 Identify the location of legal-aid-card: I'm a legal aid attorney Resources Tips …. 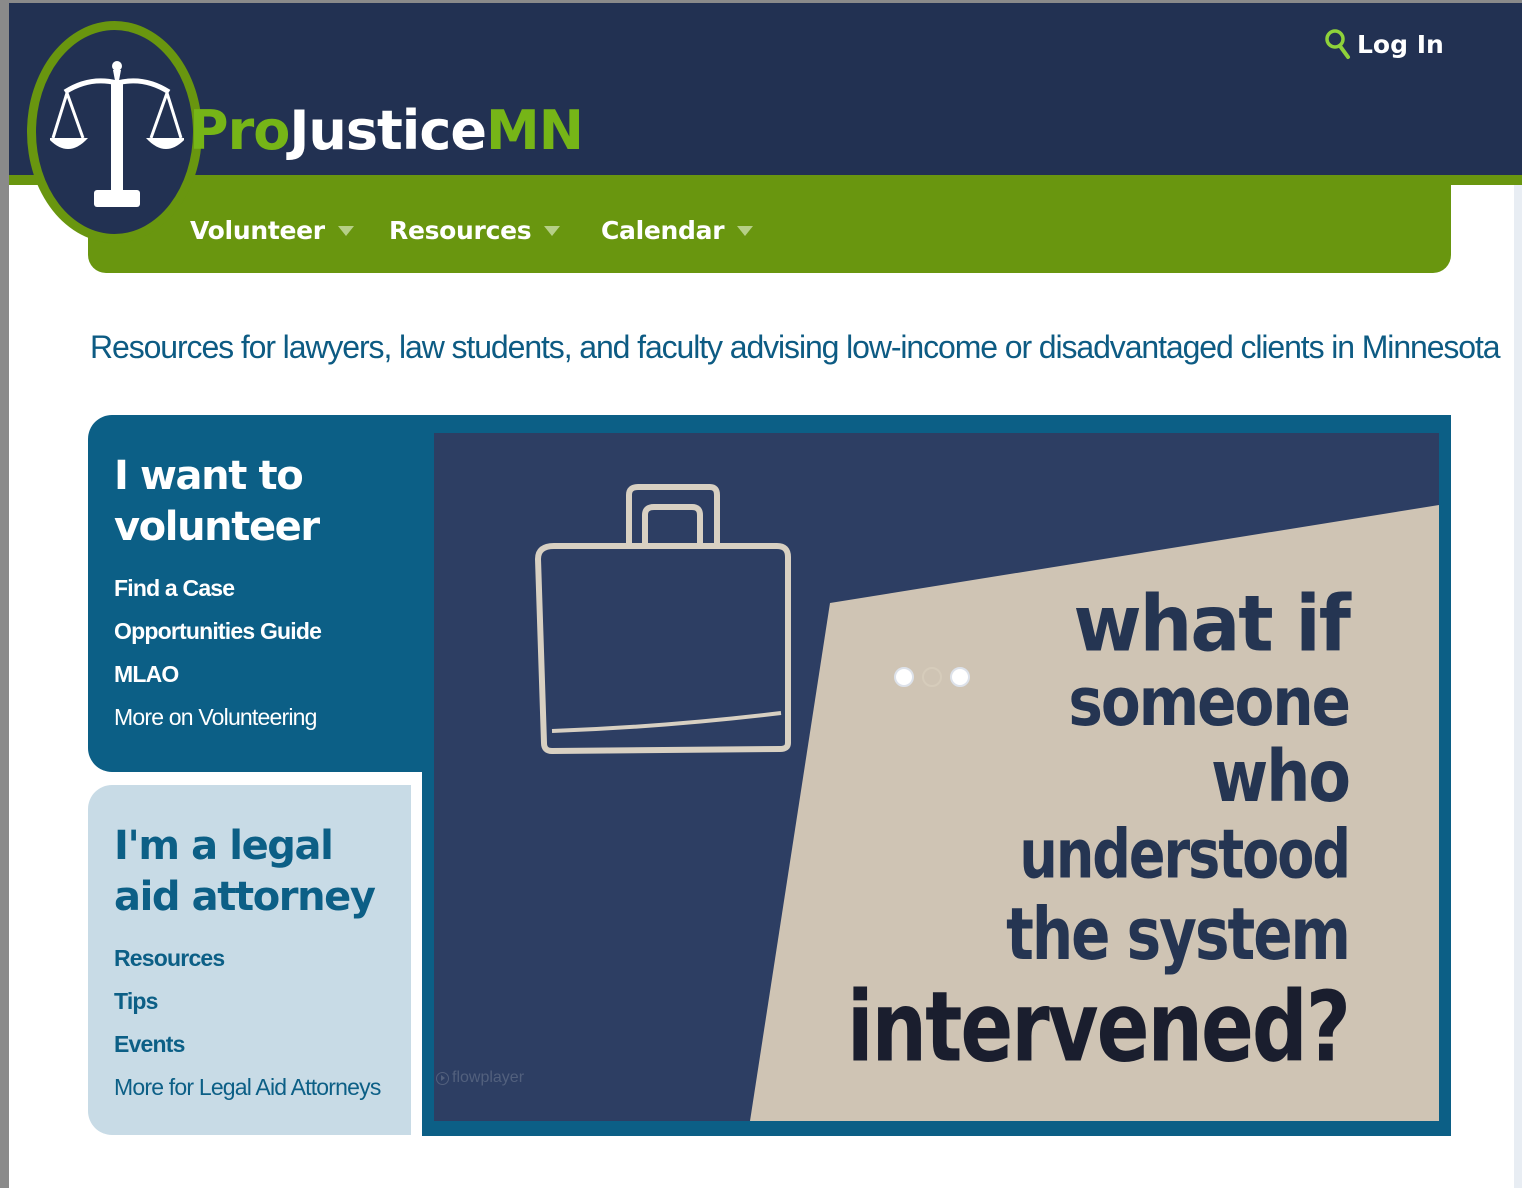
(249, 960).